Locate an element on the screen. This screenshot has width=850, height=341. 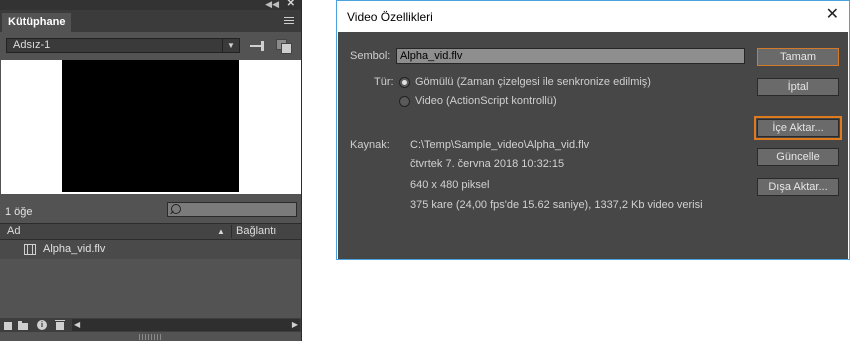
scroll-right-icon: ▶ is located at coordinates (295, 325).